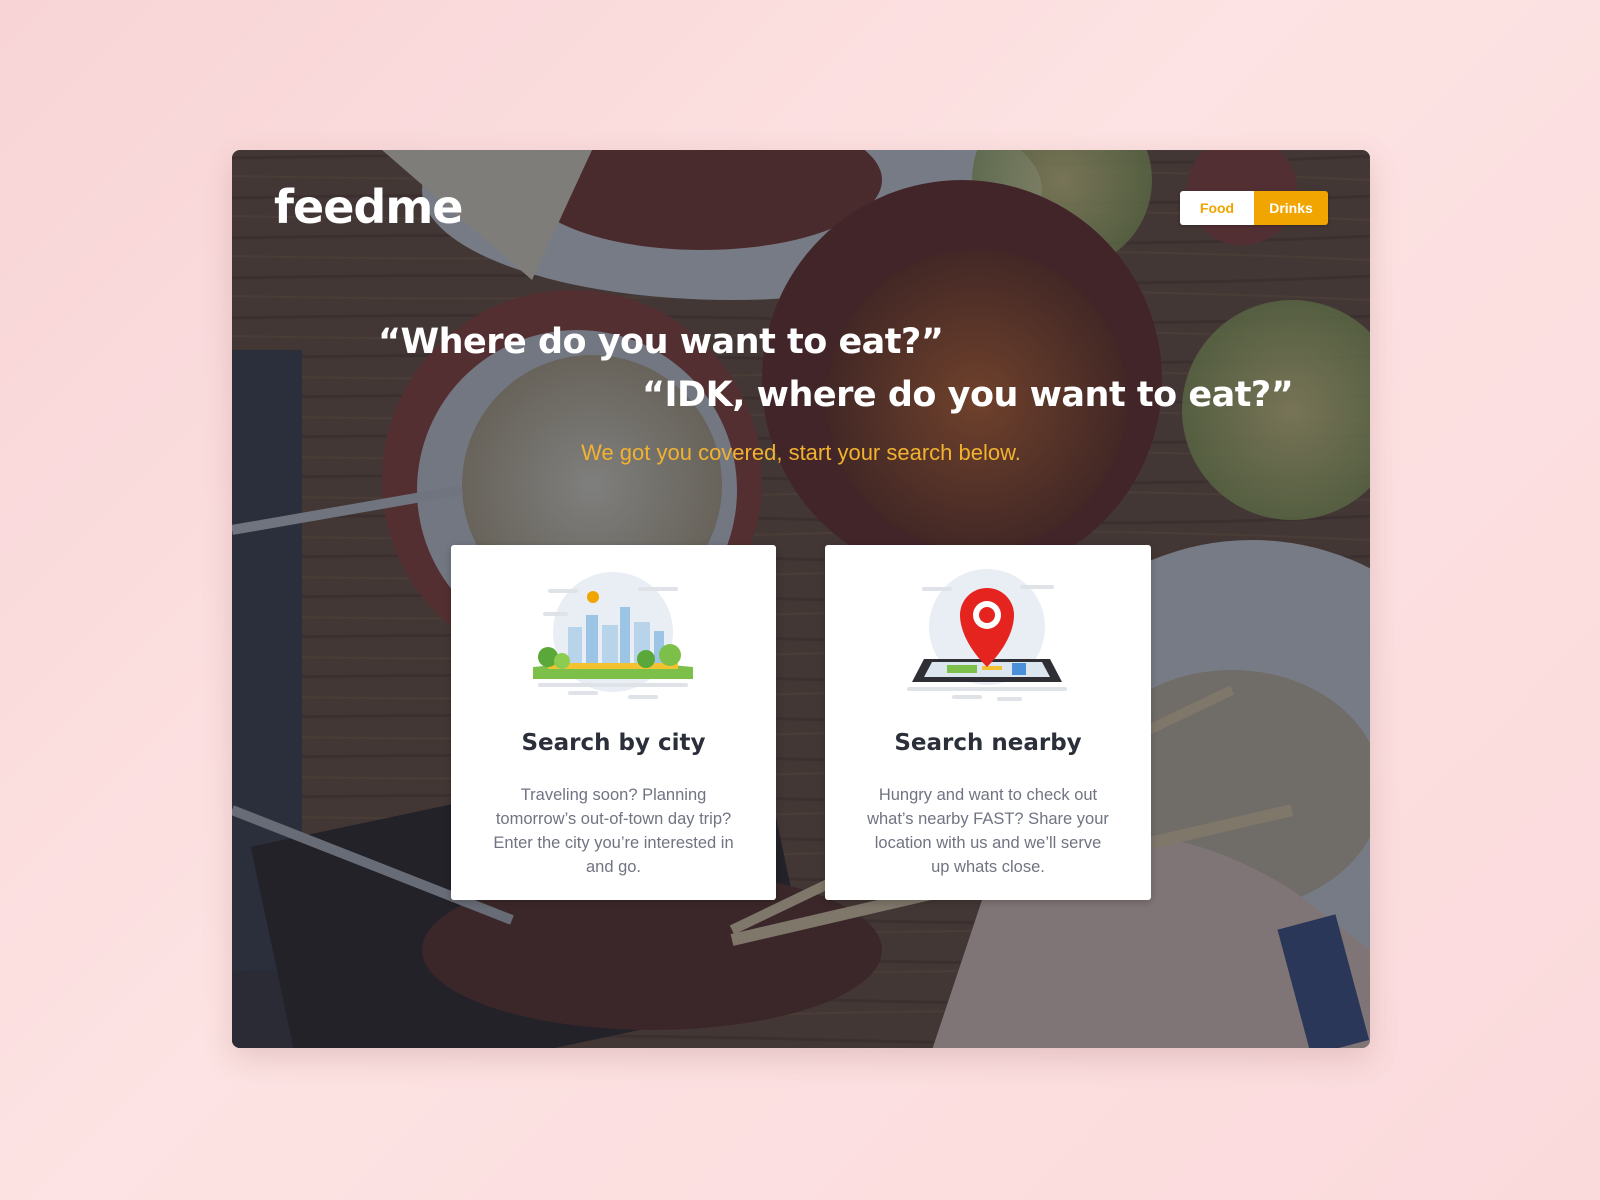 This screenshot has width=1600, height=1200. I want to click on food-drinks-toggle: Food Drinks, so click(1254, 208).